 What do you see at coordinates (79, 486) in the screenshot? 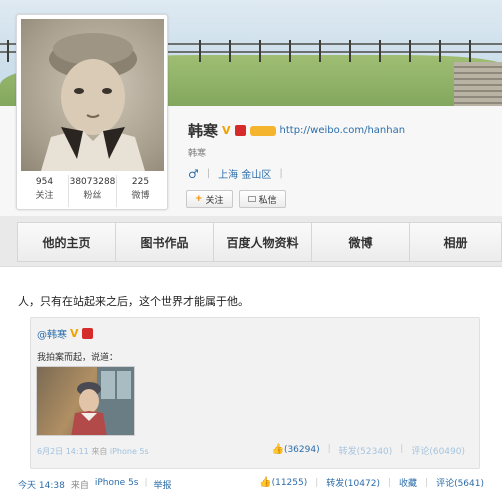
I see `post-source-prefix: 来自` at bounding box center [79, 486].